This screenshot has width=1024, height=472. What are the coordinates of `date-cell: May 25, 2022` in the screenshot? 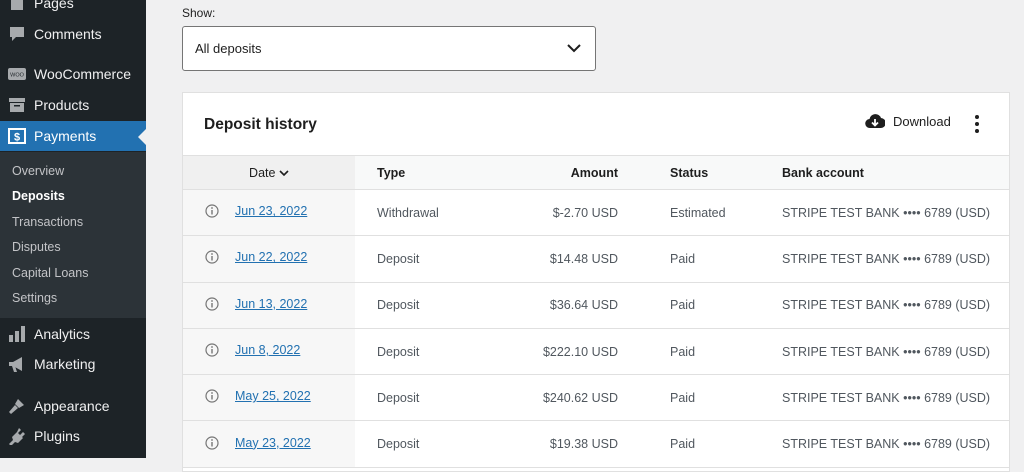 It's located at (269, 398).